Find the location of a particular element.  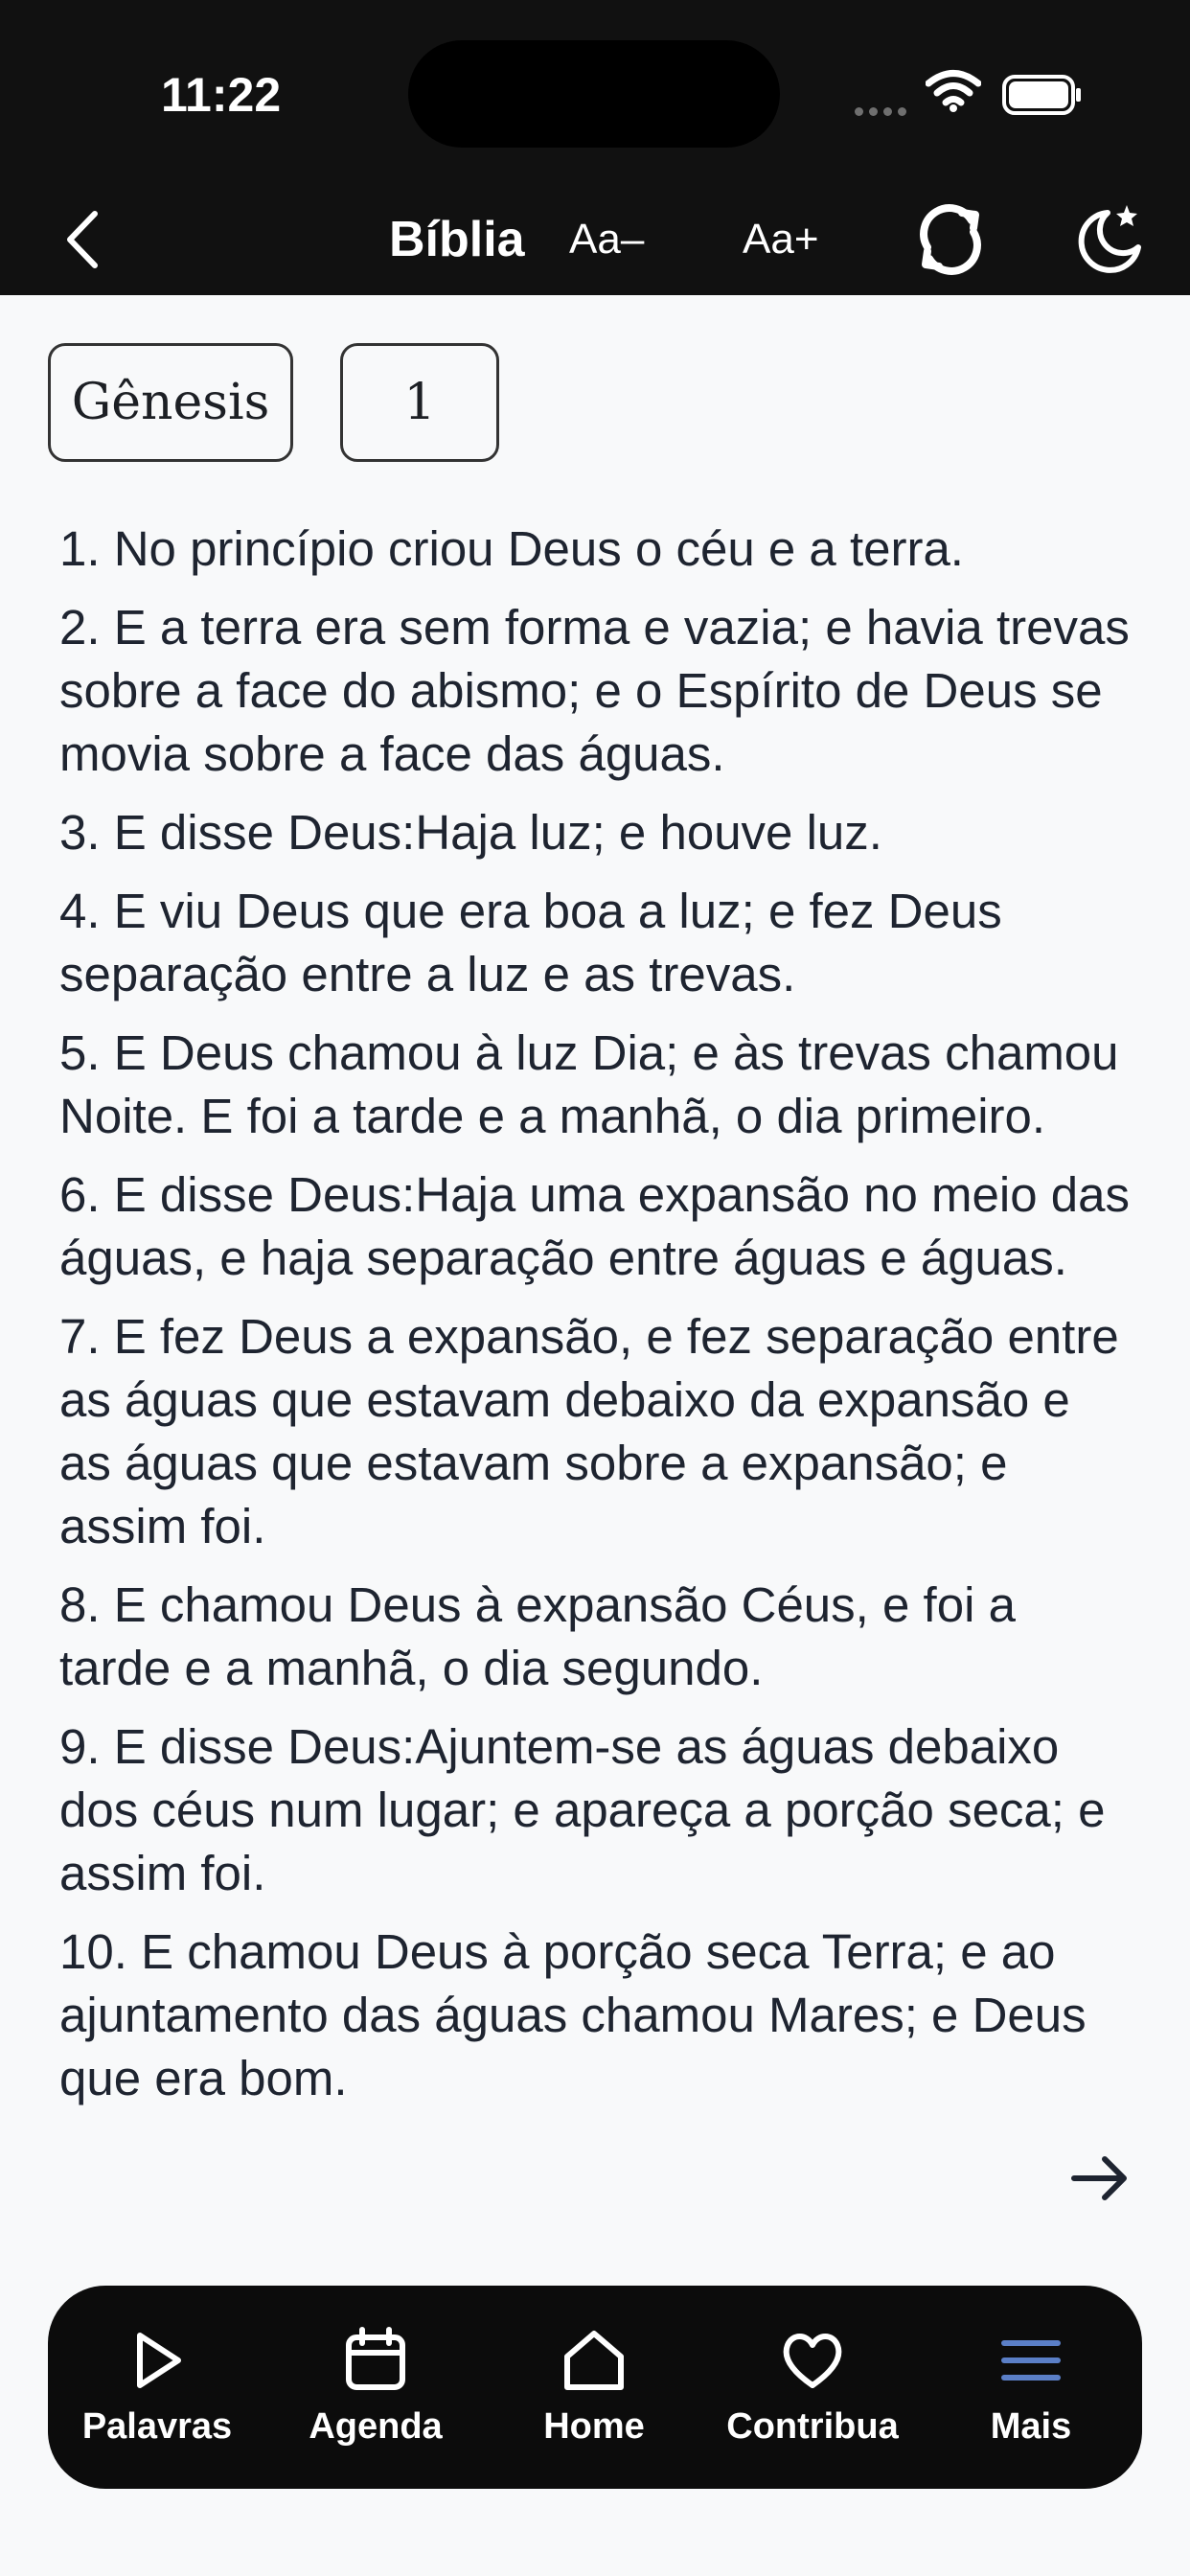

nav-palavras: Palavras is located at coordinates (157, 2387).